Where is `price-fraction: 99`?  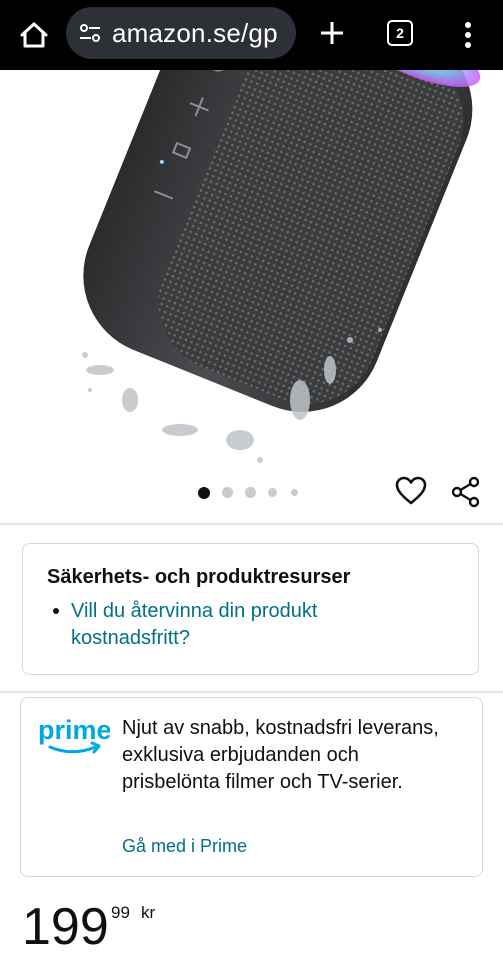
price-fraction: 99 is located at coordinates (120, 912).